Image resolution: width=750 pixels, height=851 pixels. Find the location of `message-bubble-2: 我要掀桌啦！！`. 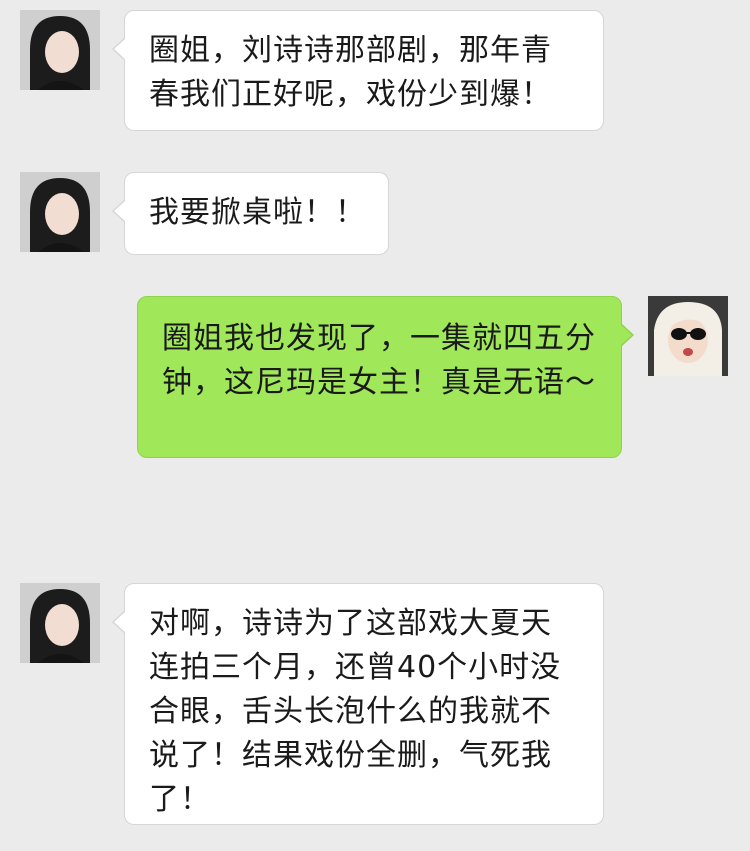

message-bubble-2: 我要掀桌啦！！ is located at coordinates (250, 213).